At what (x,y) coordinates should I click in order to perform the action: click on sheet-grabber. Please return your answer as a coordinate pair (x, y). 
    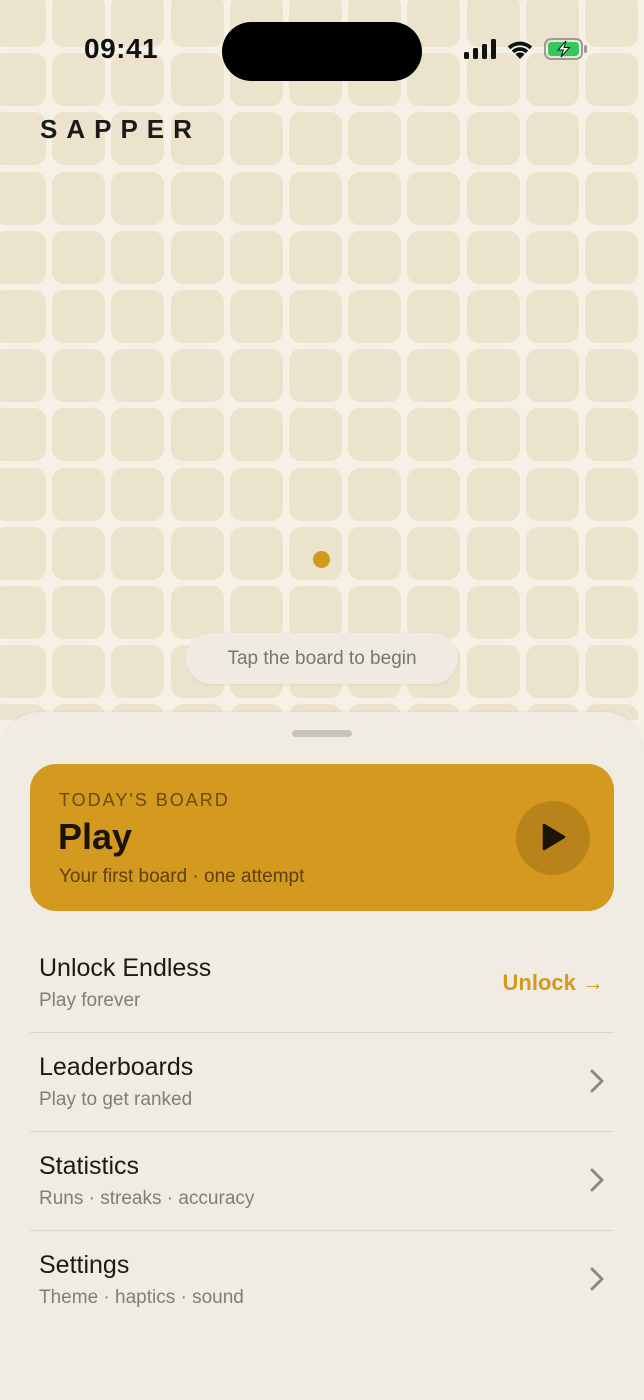
    Looking at the image, I should click on (322, 733).